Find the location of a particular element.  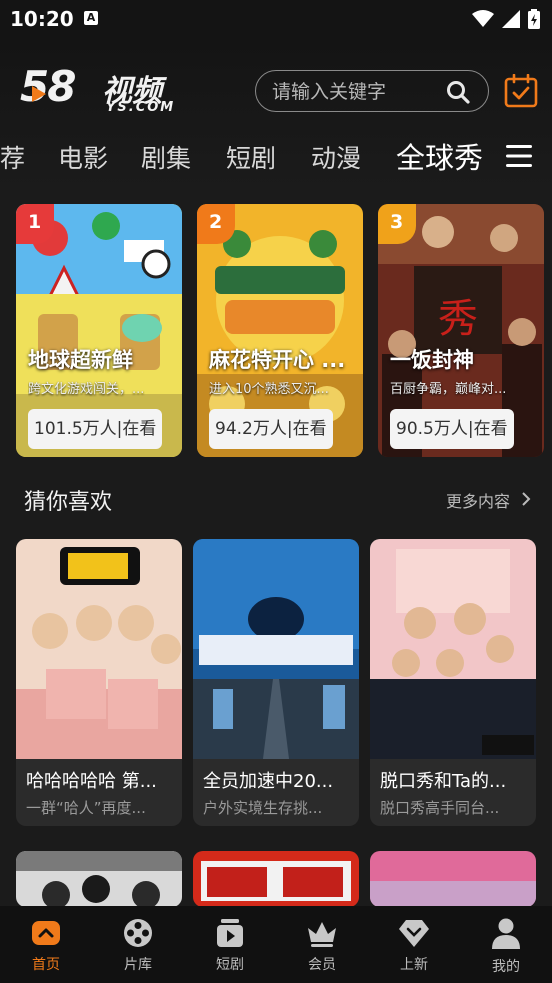

chevron-right-icon is located at coordinates (526, 499).